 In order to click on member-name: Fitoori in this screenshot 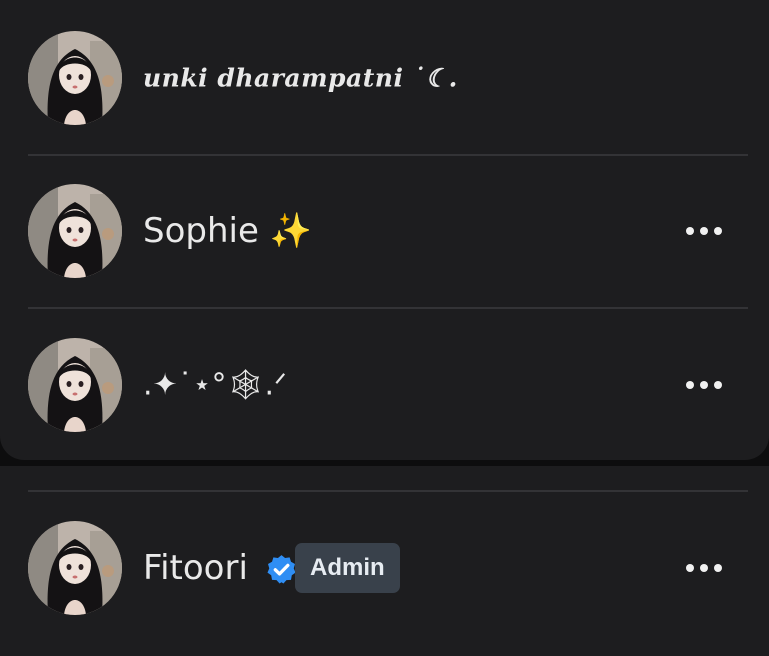, I will do `click(220, 568)`.